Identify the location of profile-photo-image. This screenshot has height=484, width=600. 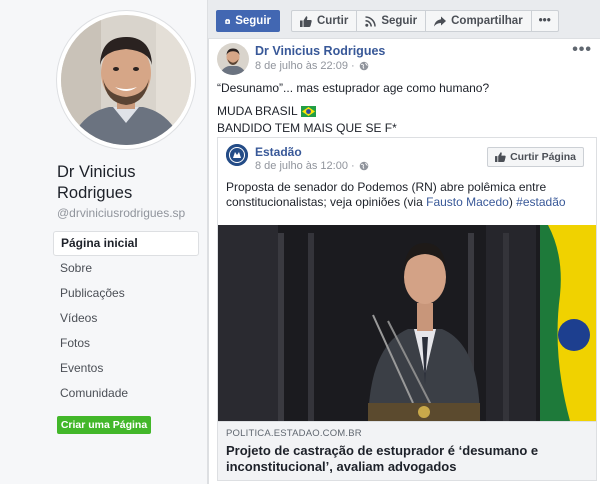
(126, 80).